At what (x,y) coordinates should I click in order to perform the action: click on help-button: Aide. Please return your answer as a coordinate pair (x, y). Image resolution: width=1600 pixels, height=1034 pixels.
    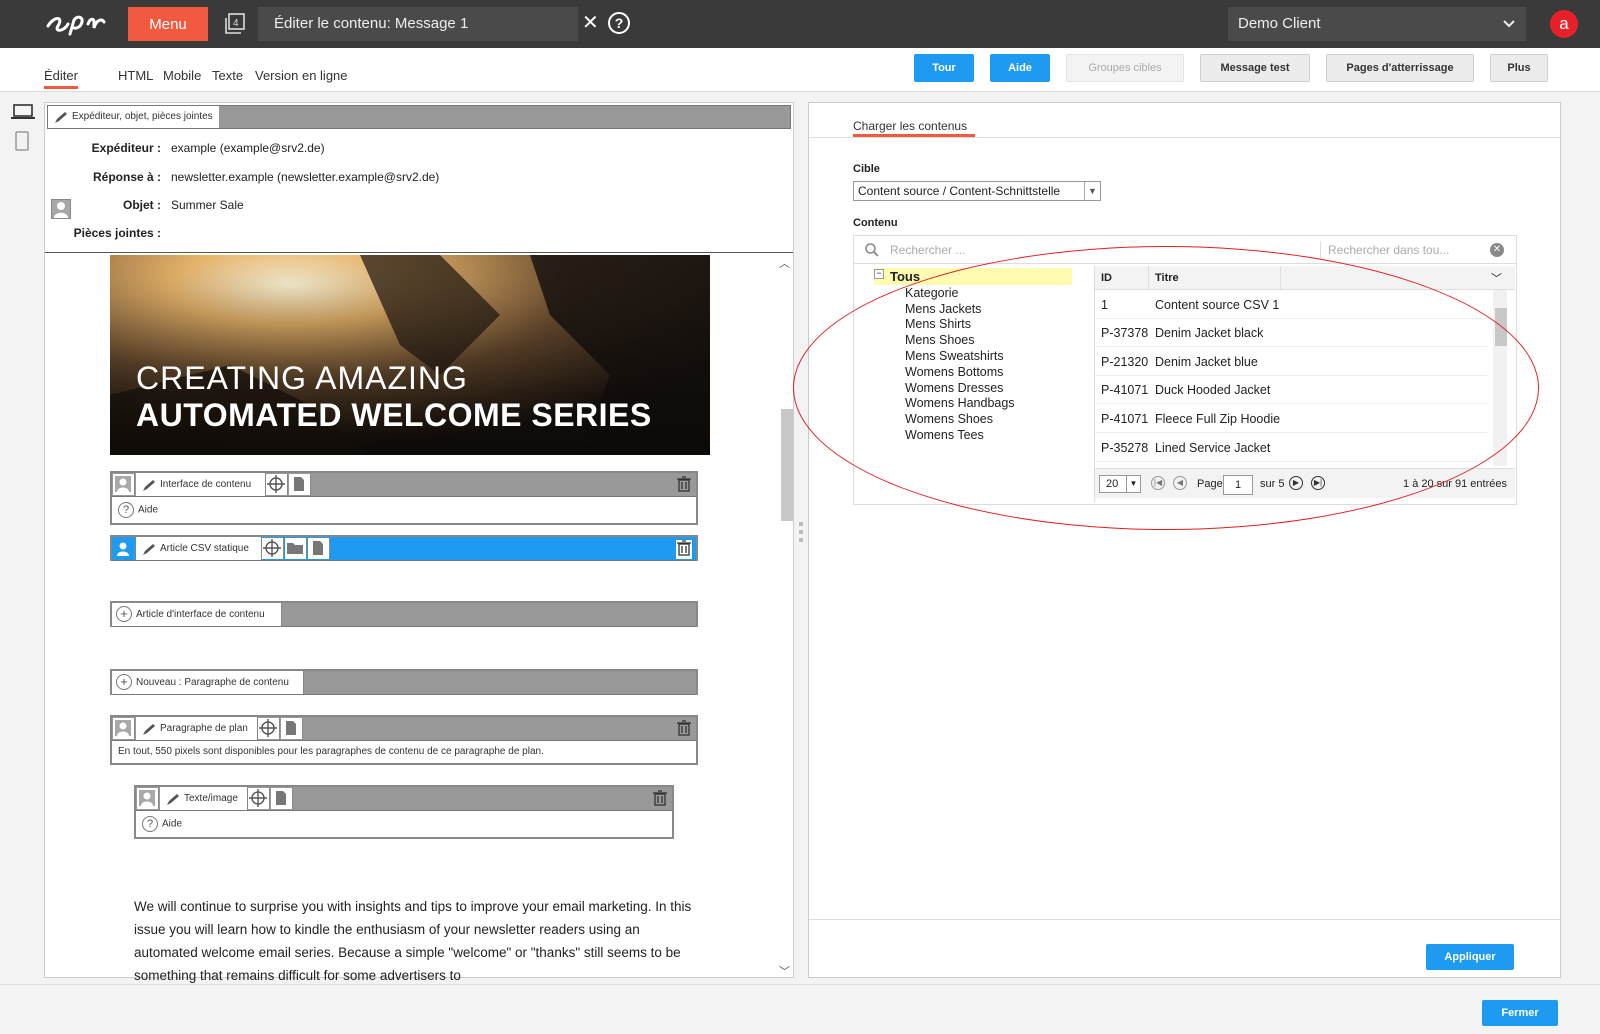
    Looking at the image, I should click on (1020, 68).